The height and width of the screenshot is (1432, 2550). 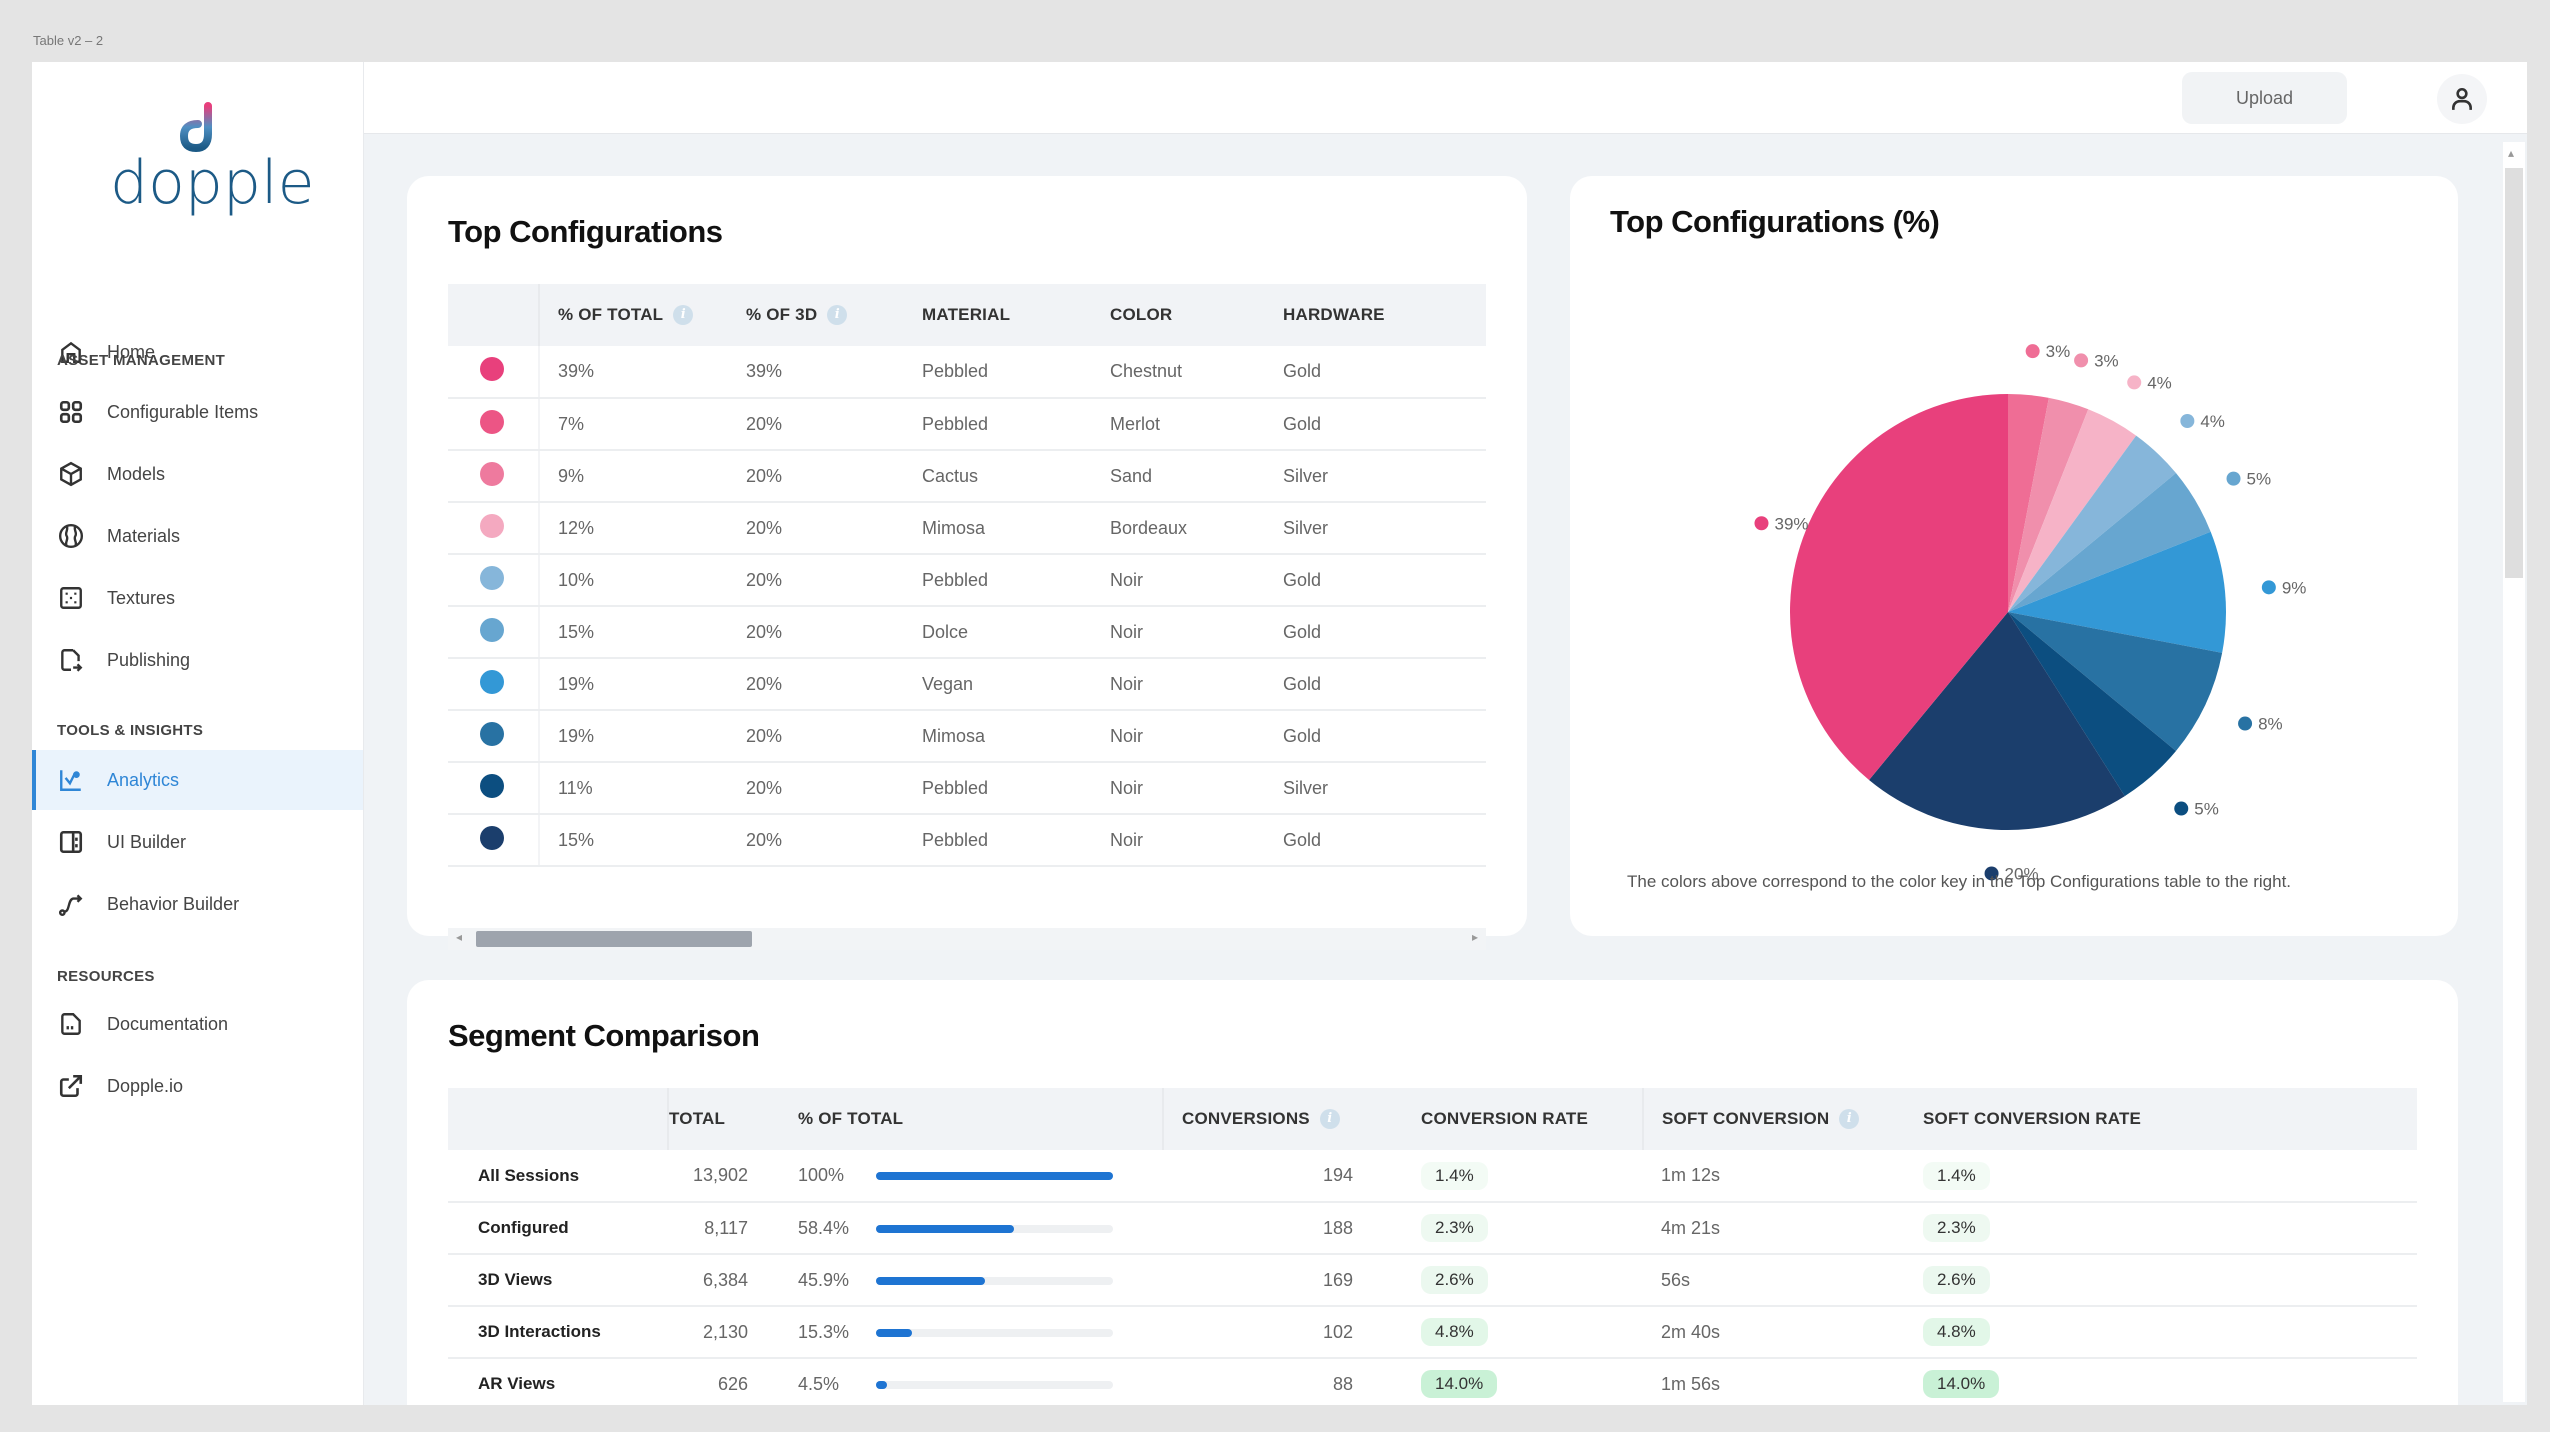 I want to click on pct-text: 15.3%, so click(x=824, y=1331).